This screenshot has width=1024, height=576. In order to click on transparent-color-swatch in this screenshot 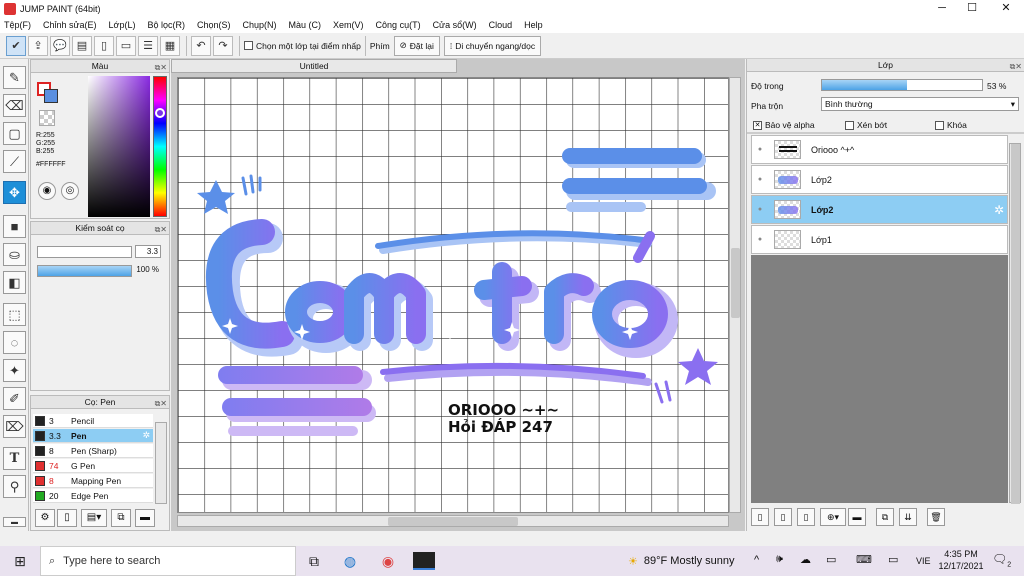, I will do `click(47, 118)`.